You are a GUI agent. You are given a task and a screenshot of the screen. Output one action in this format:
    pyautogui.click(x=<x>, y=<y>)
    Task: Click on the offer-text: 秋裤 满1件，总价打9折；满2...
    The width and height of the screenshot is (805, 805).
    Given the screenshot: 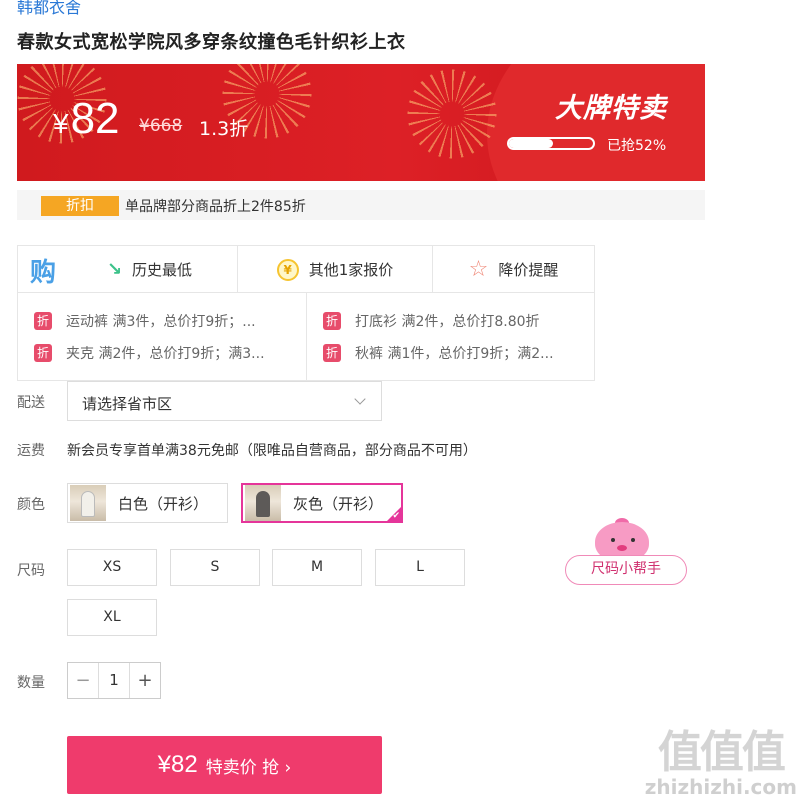 What is the action you would take?
    pyautogui.click(x=454, y=354)
    